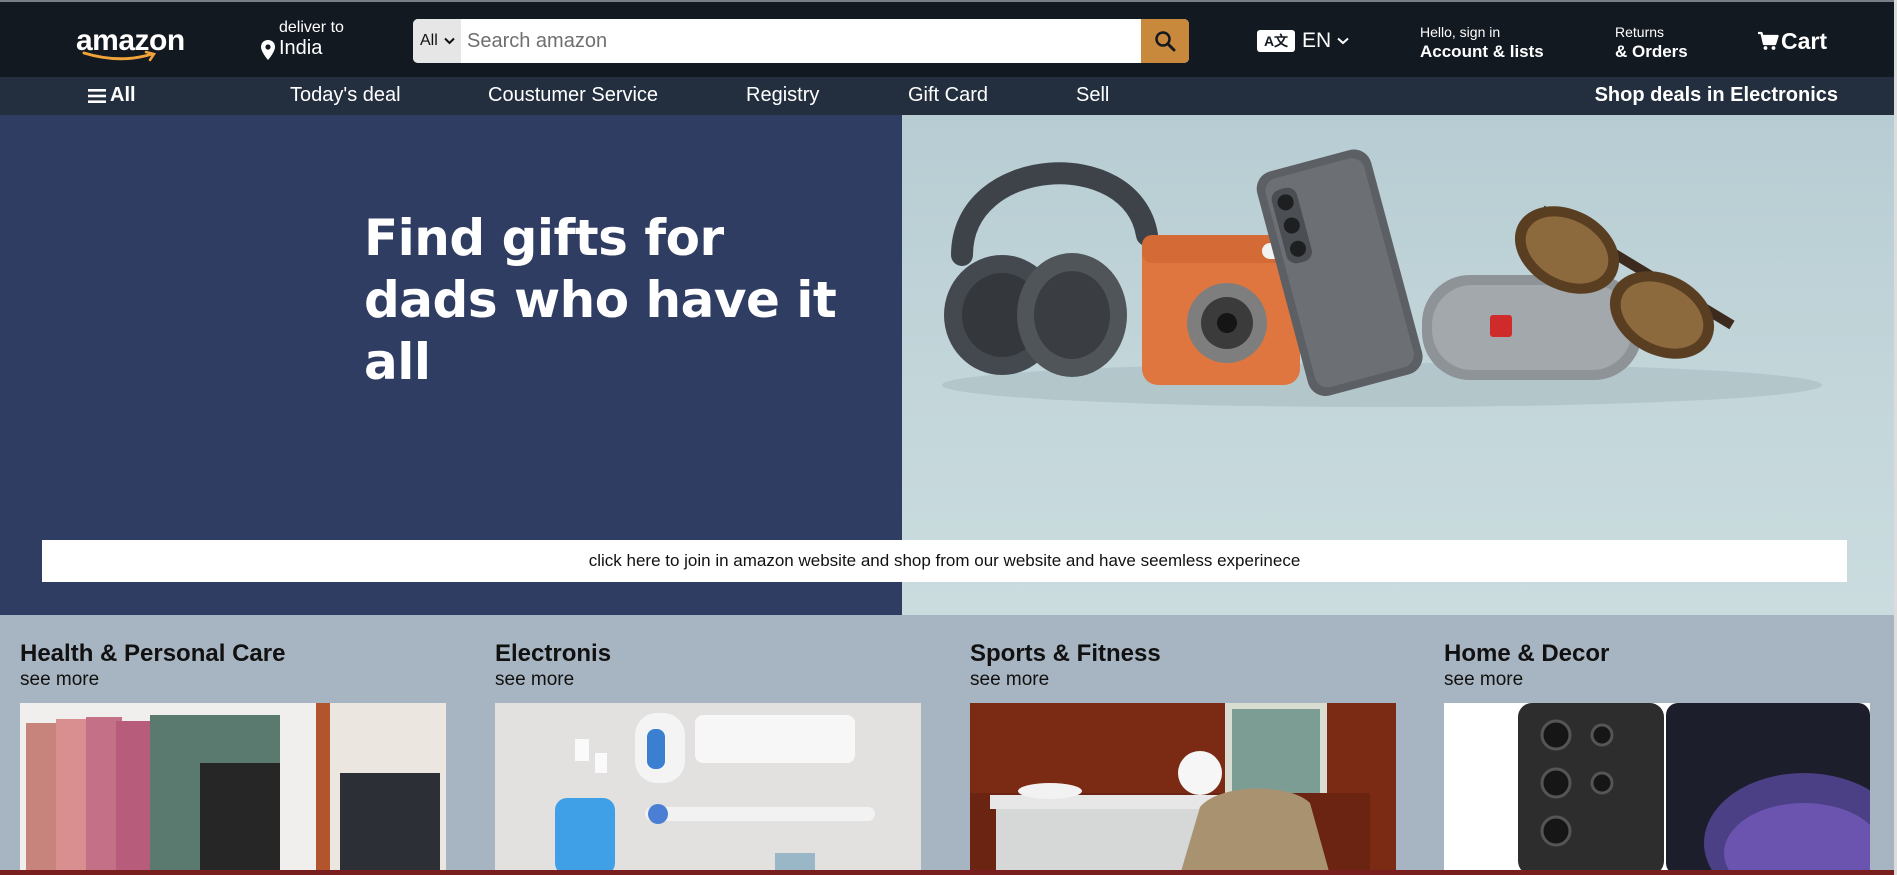 This screenshot has width=1897, height=875. I want to click on hamburger-menu-icon, so click(97, 95).